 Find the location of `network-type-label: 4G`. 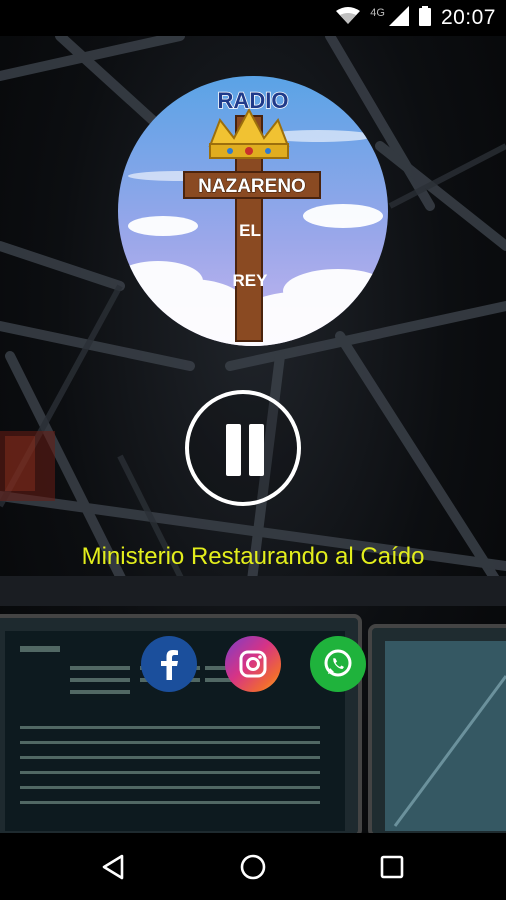

network-type-label: 4G is located at coordinates (377, 13).